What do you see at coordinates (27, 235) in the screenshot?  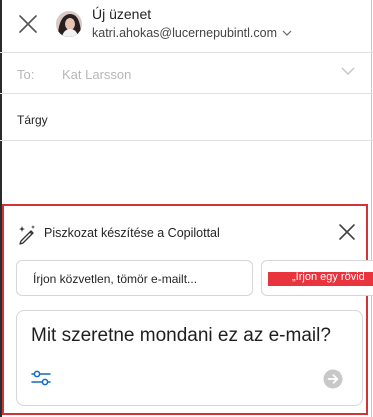 I see `copilot-pen-sparkle-icon` at bounding box center [27, 235].